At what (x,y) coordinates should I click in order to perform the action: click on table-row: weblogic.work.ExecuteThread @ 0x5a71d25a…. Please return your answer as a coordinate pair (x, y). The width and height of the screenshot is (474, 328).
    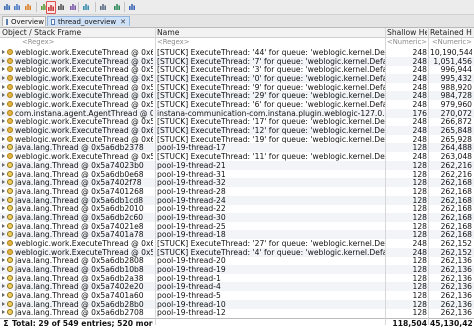
    Looking at the image, I should click on (237, 252).